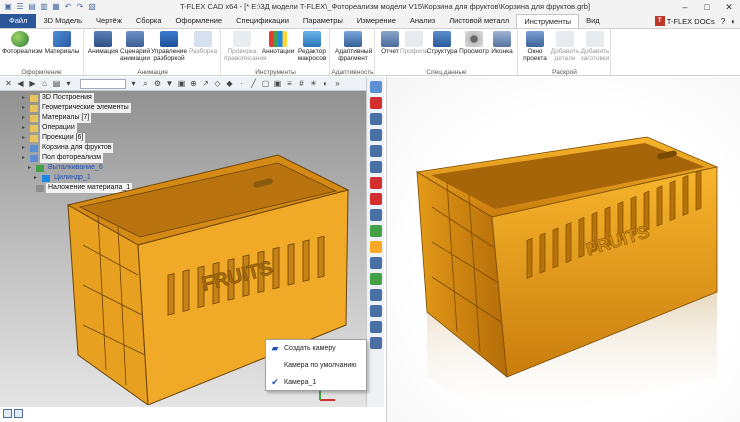 The width and height of the screenshot is (740, 422). Describe the element at coordinates (44, 83) in the screenshot. I see `home-icon: ⌂` at that location.